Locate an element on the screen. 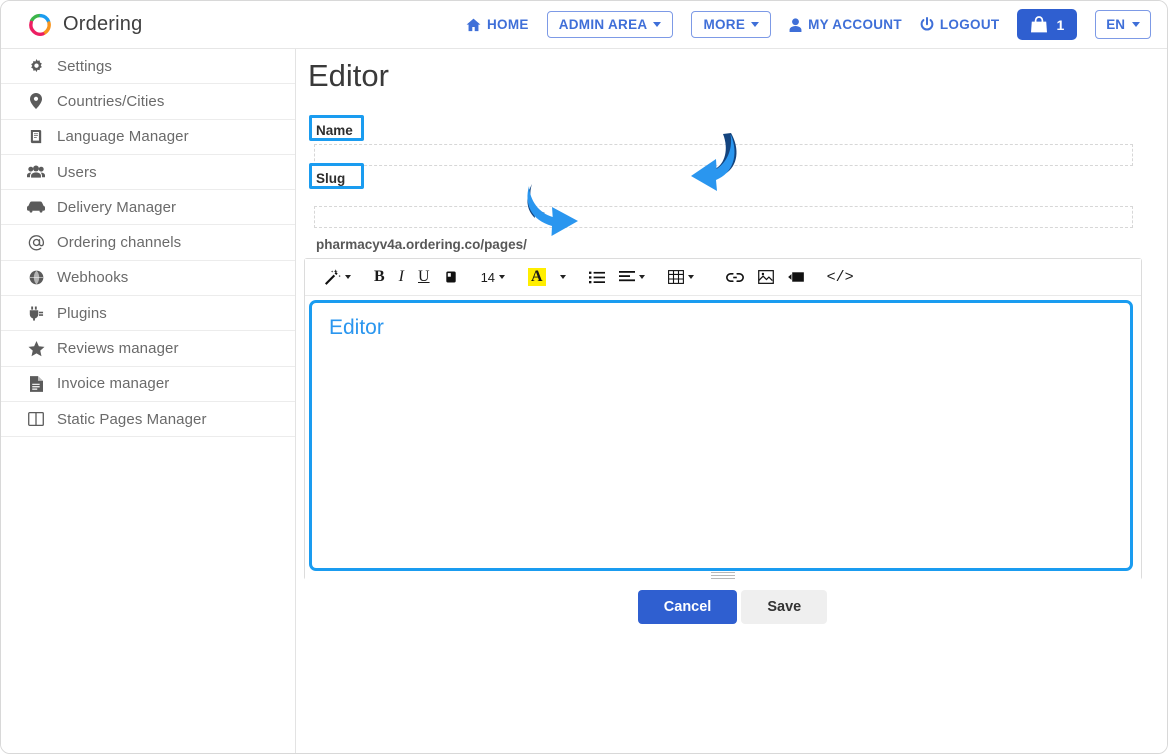 This screenshot has height=754, width=1168. sidebar-item-plugins: Plugins is located at coordinates (148, 314).